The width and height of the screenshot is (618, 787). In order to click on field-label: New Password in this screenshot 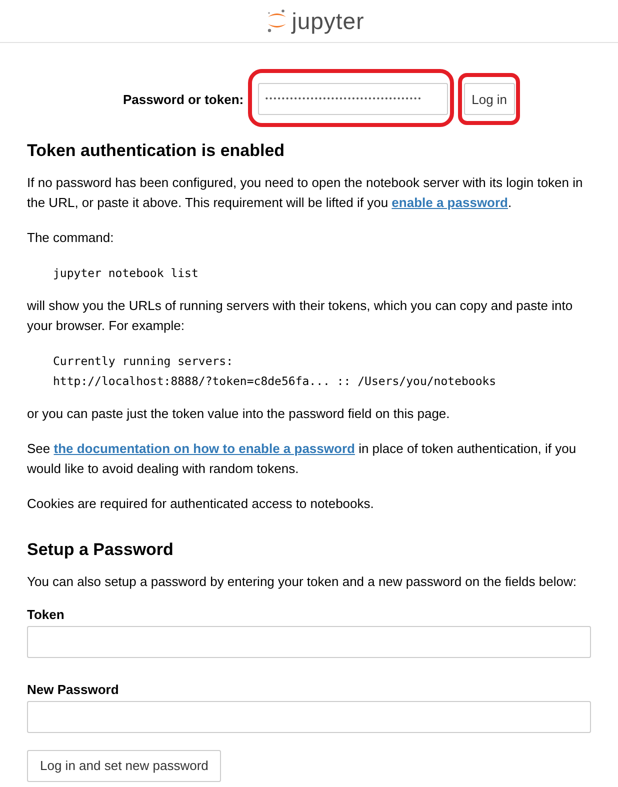, I will do `click(73, 689)`.